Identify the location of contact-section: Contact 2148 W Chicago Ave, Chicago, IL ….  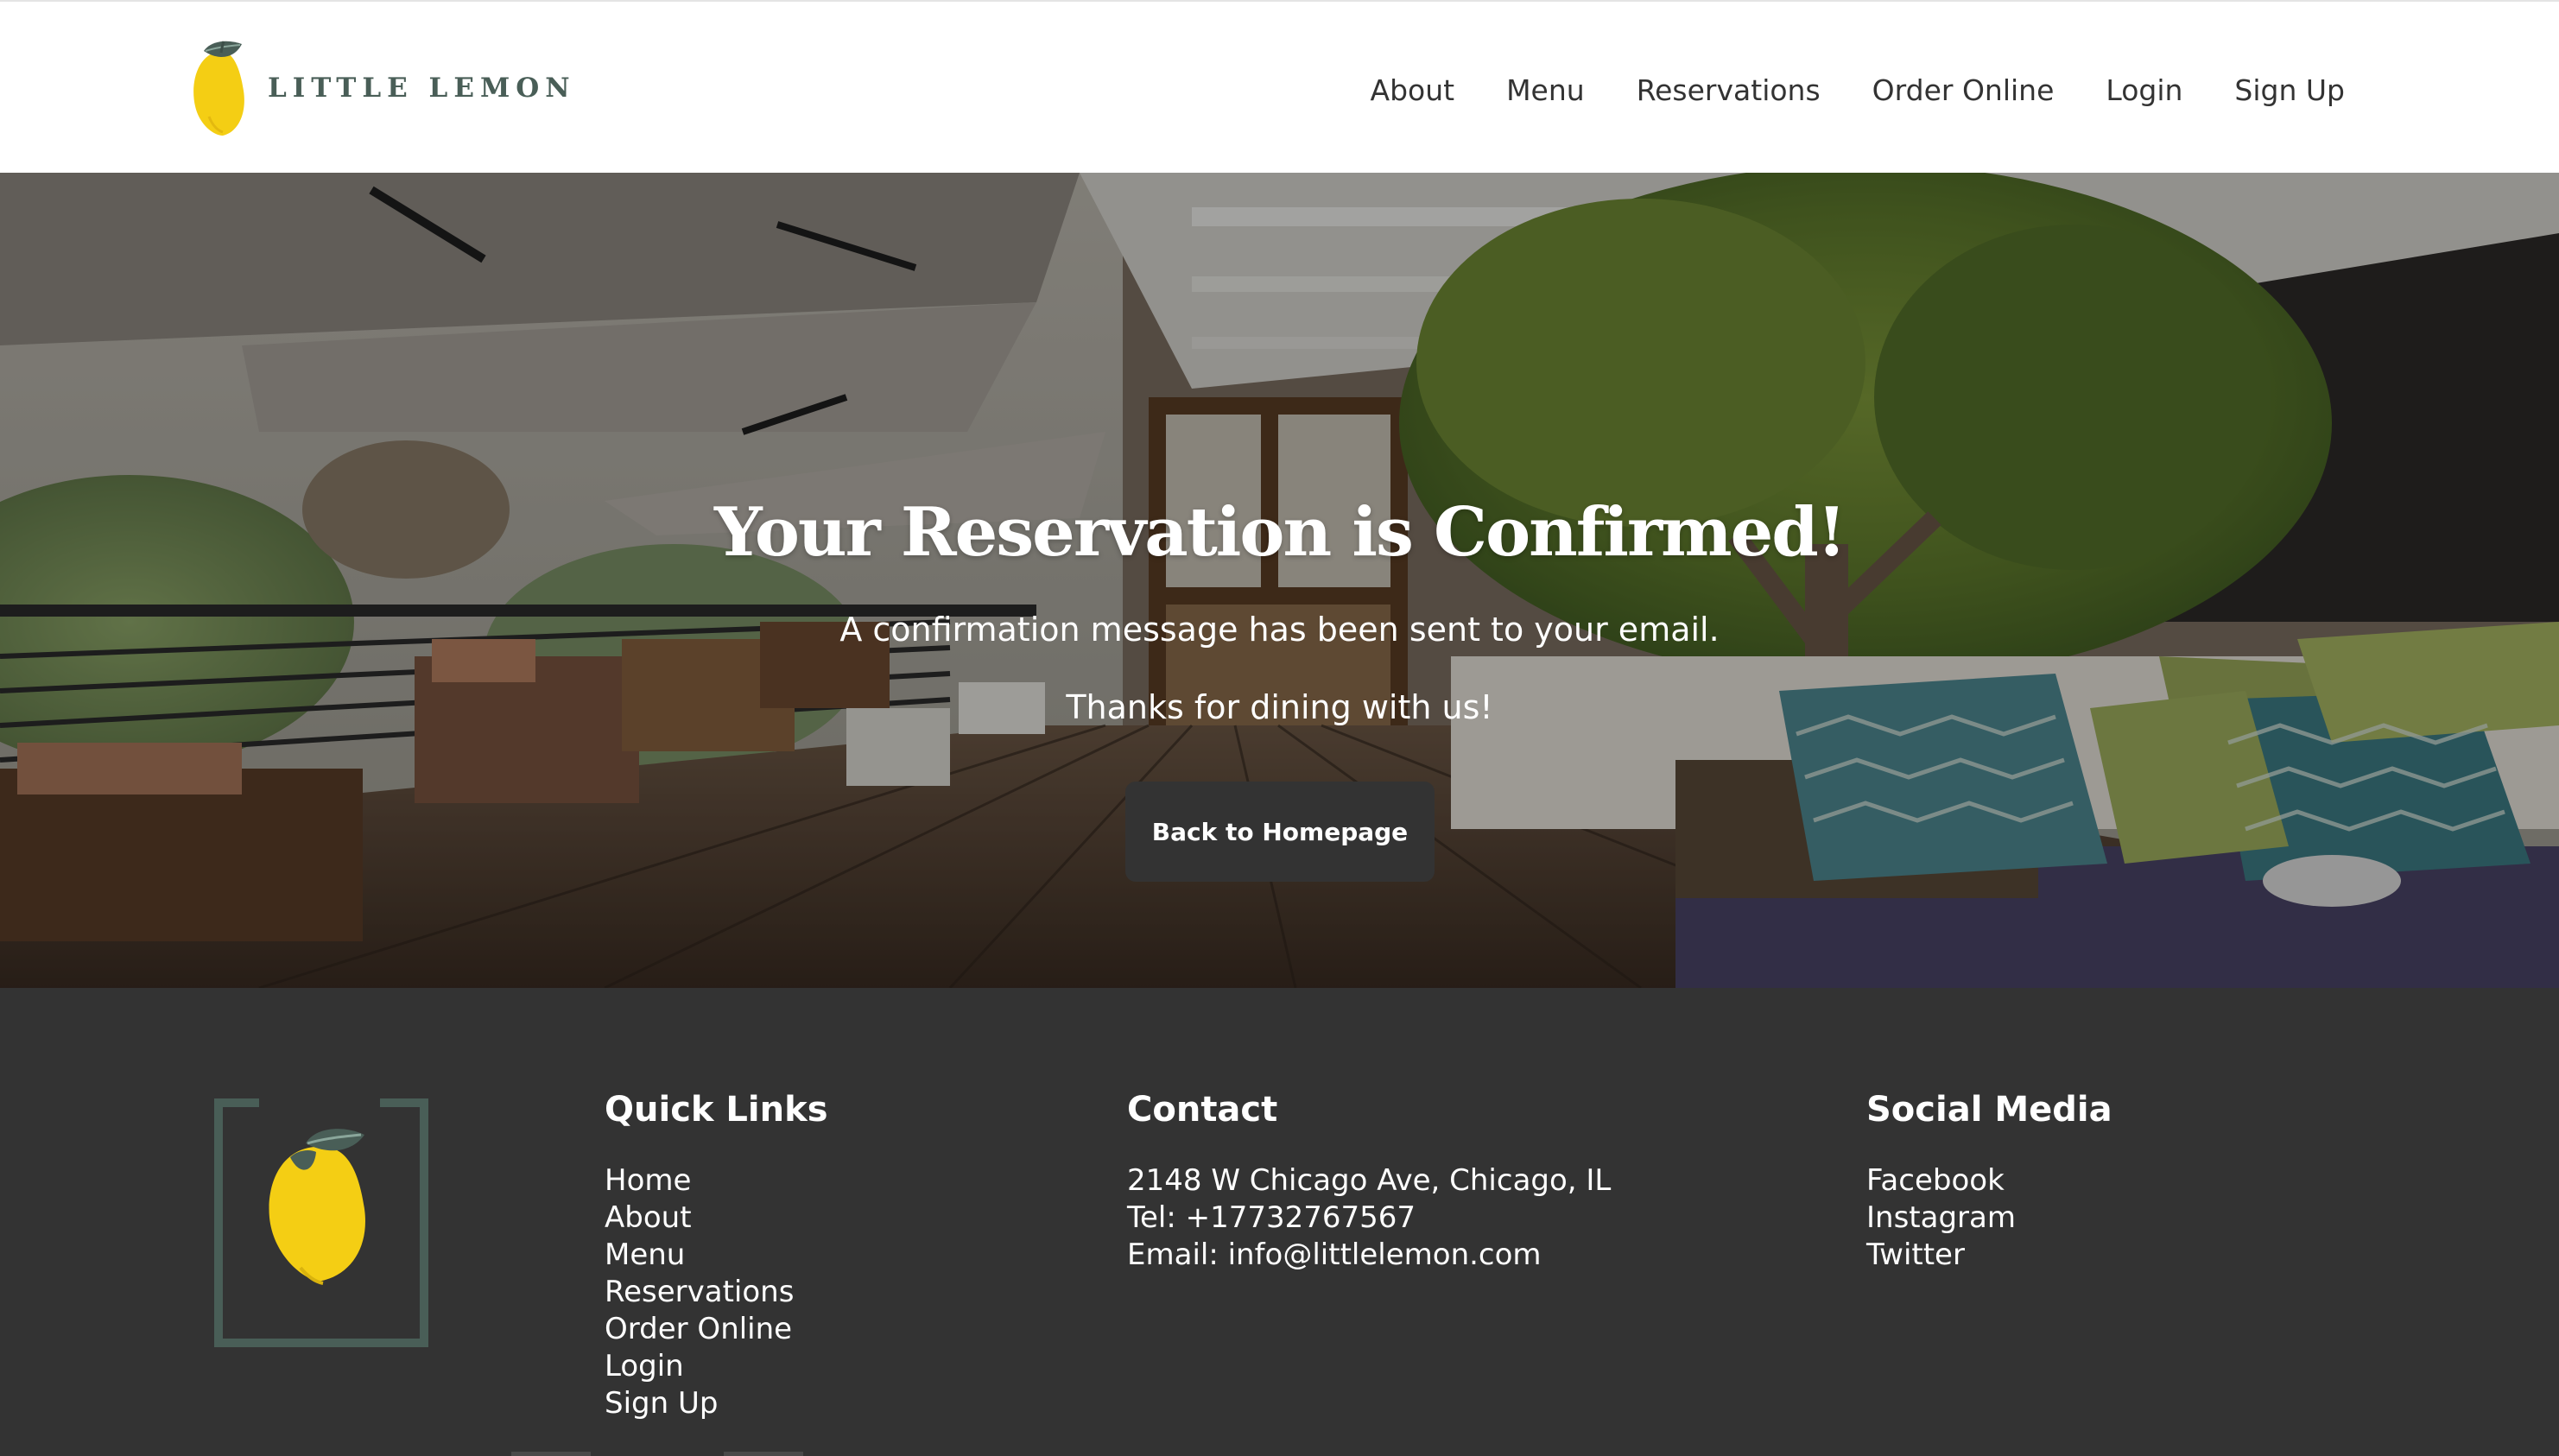
(1369, 1182).